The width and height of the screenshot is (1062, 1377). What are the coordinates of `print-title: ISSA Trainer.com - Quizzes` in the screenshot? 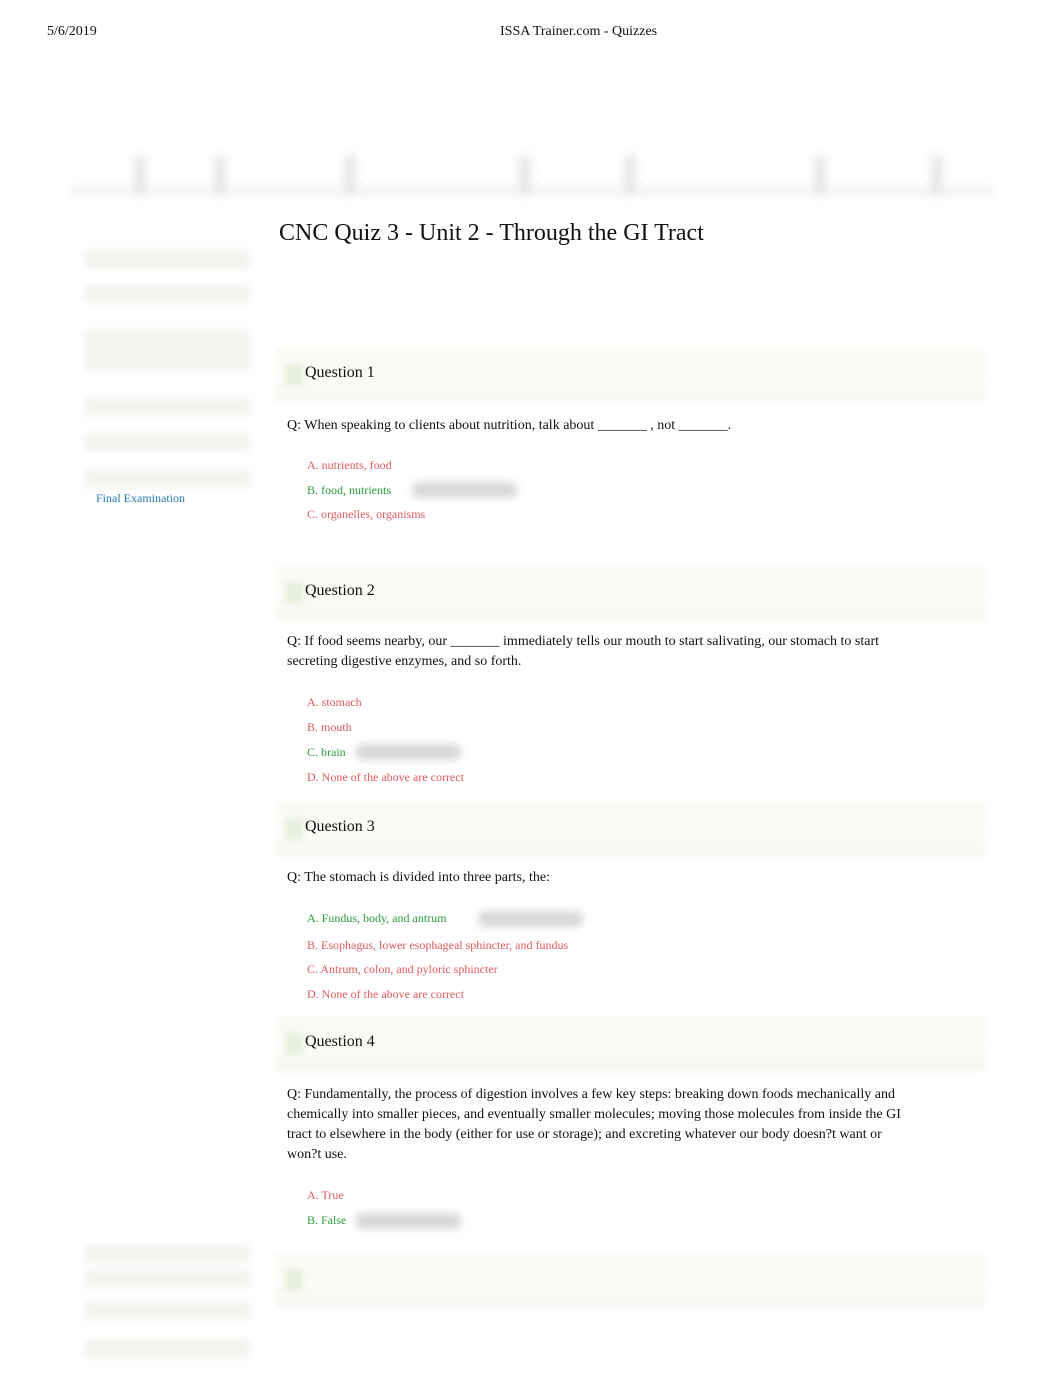 It's located at (579, 31).